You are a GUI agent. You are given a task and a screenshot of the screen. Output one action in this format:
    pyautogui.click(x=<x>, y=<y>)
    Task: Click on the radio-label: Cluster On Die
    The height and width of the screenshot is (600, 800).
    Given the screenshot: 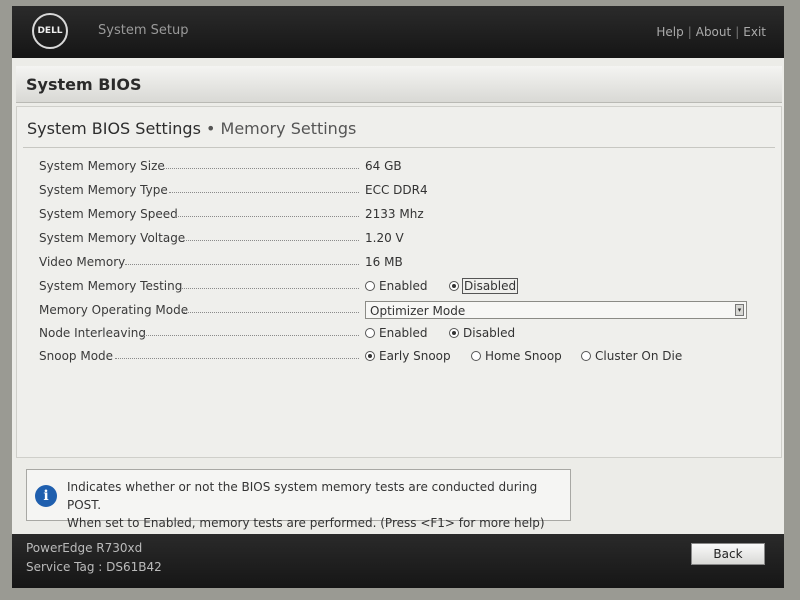 What is the action you would take?
    pyautogui.click(x=639, y=356)
    